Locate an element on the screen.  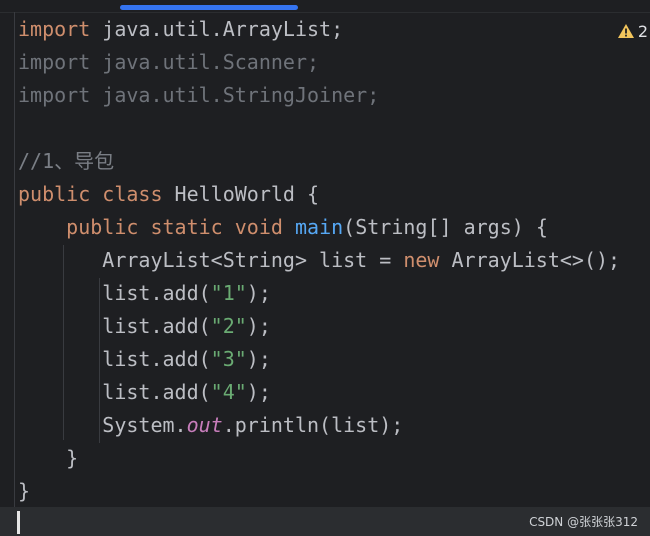
keyword: static is located at coordinates (186, 227).